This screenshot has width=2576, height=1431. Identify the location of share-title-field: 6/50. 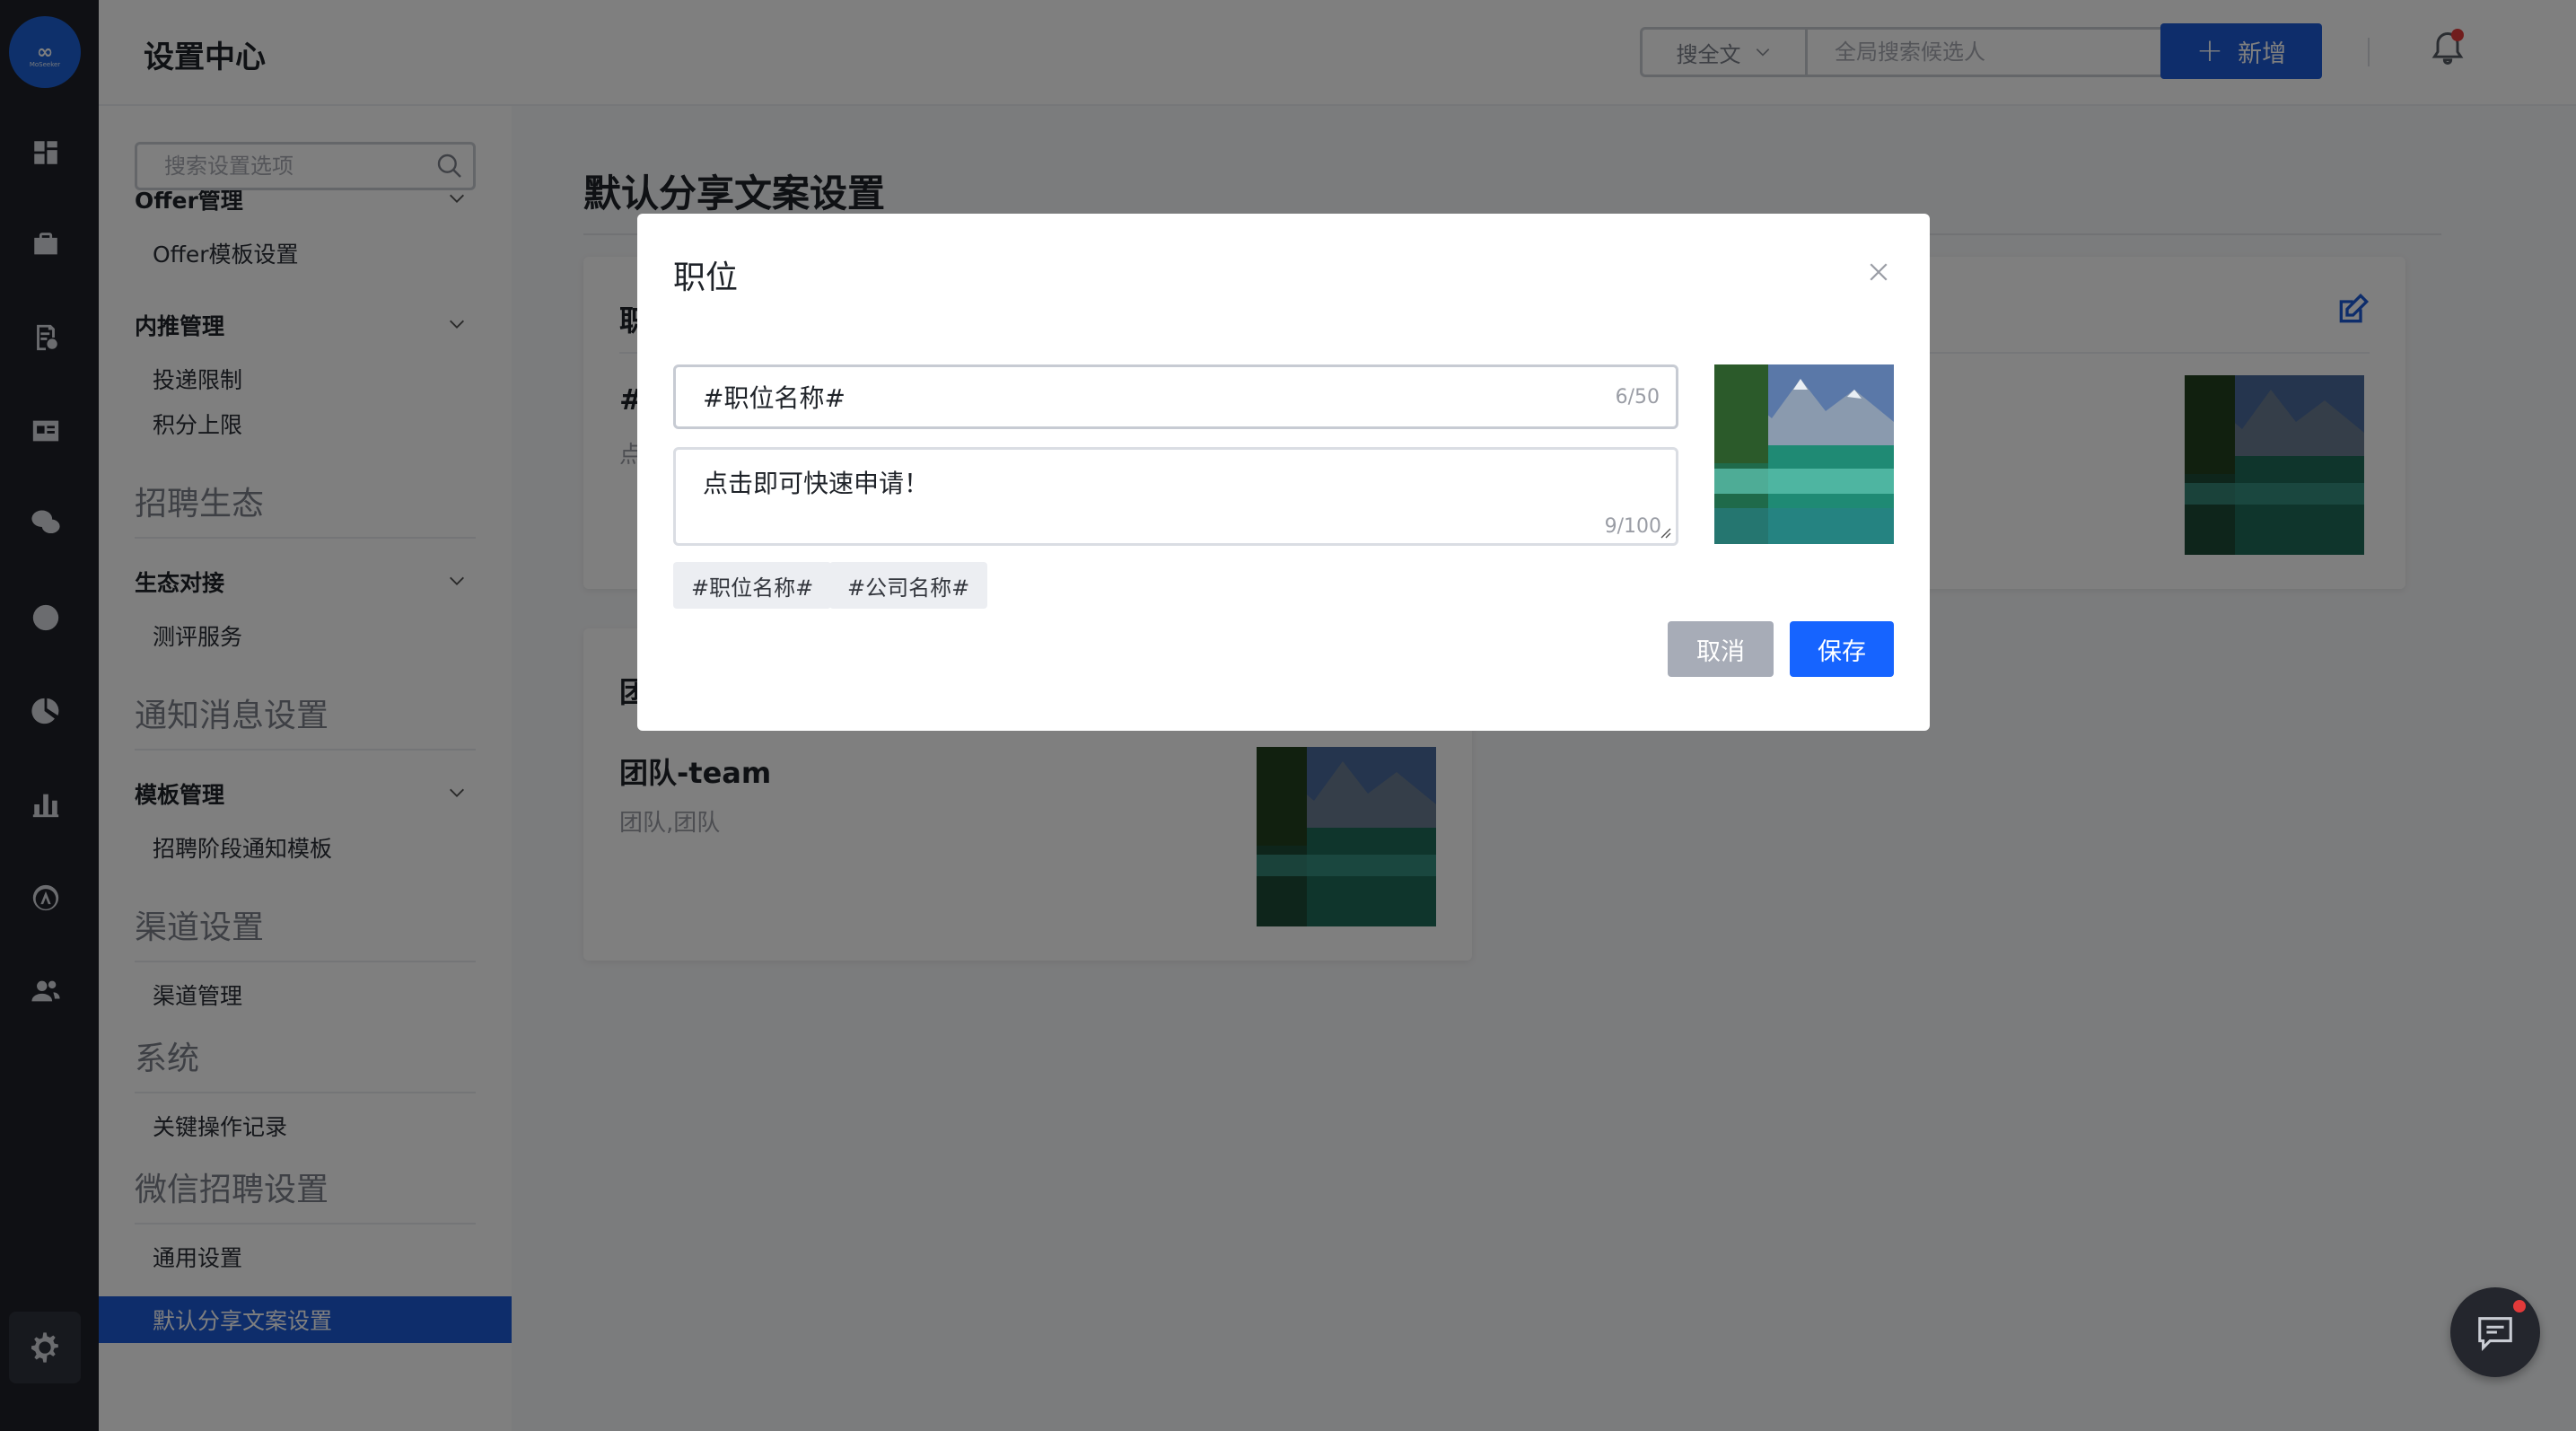
(1175, 397).